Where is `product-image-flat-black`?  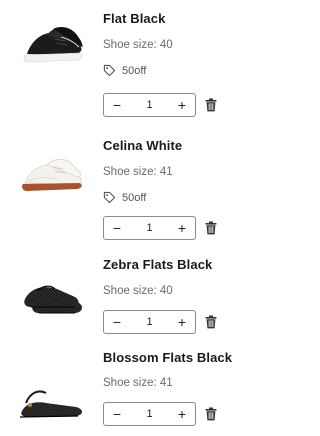
product-image-flat-black is located at coordinates (52, 46).